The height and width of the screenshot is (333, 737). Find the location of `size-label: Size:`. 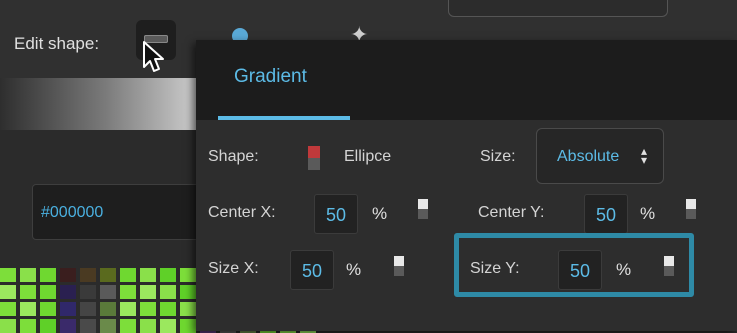

size-label: Size: is located at coordinates (498, 156).